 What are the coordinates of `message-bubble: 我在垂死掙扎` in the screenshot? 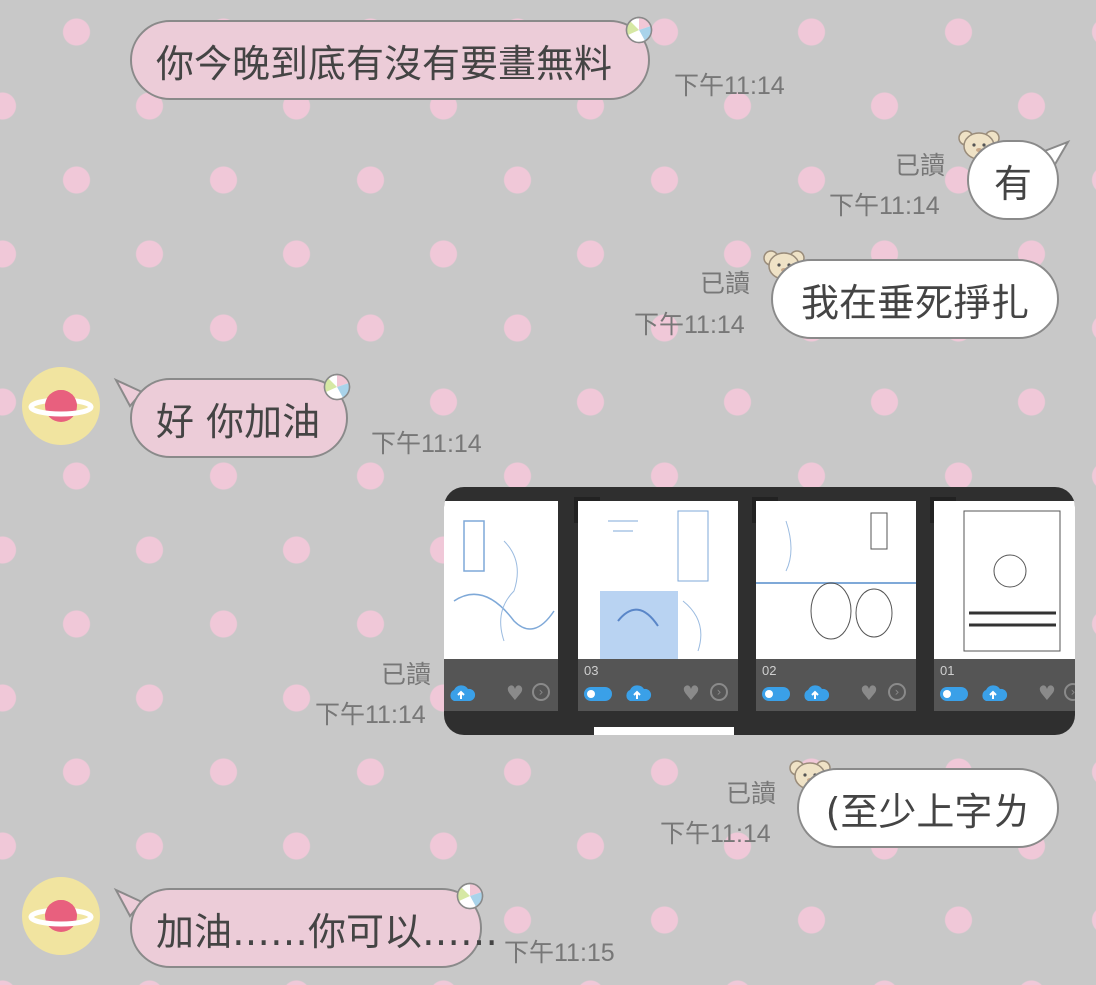 It's located at (915, 299).